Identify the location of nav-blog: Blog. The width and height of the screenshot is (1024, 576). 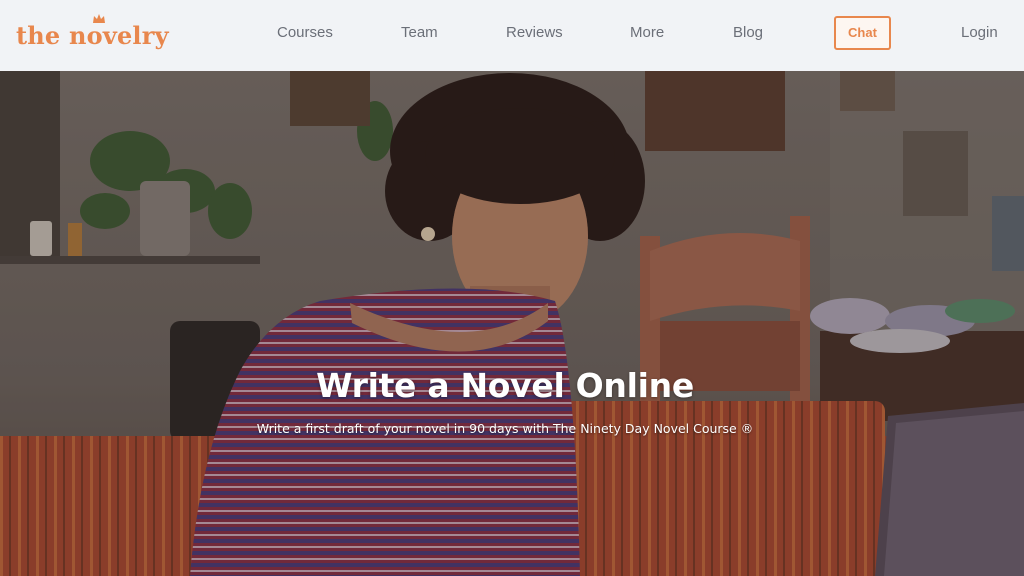
(748, 35).